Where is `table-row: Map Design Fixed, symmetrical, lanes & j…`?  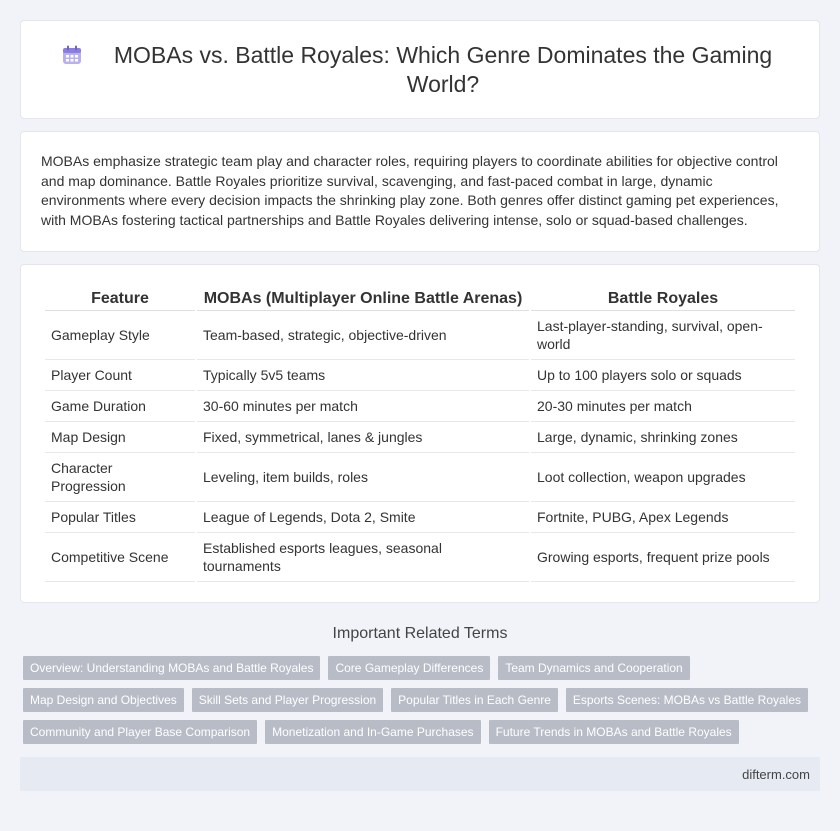 table-row: Map Design Fixed, symmetrical, lanes & j… is located at coordinates (420, 437).